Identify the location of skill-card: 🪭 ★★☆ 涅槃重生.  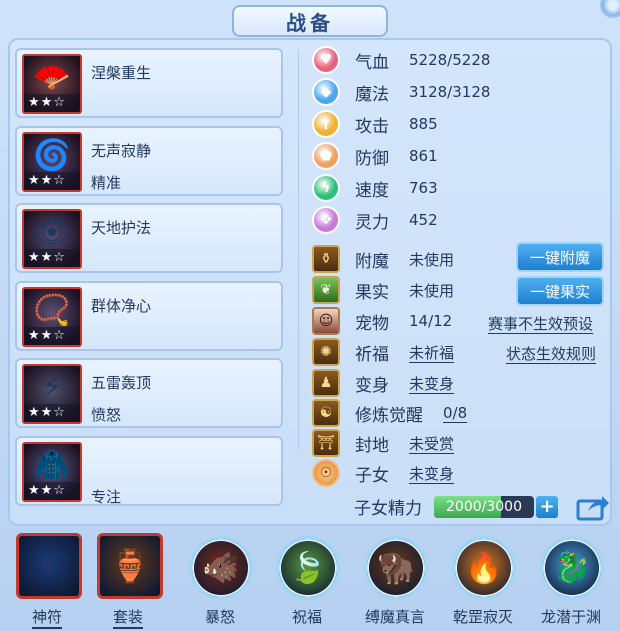
(149, 83).